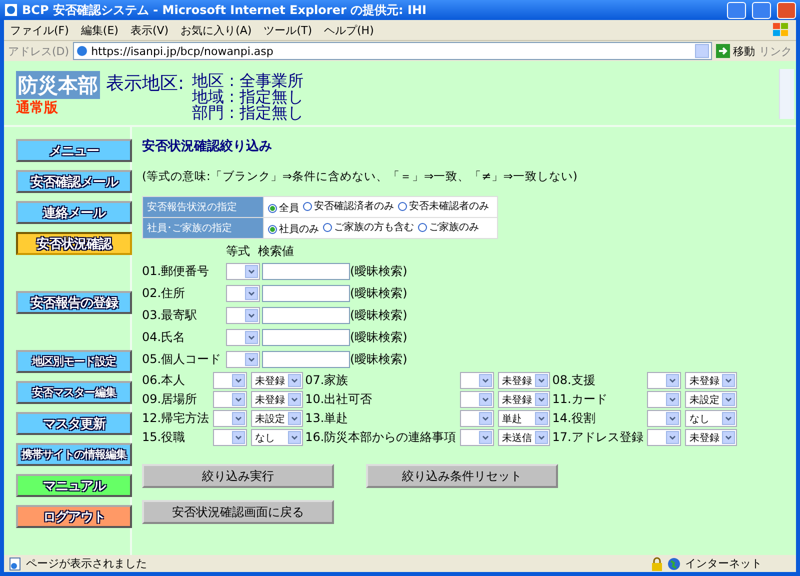 This screenshot has width=800, height=576. I want to click on radio-option: 社員のみ, so click(293, 229).